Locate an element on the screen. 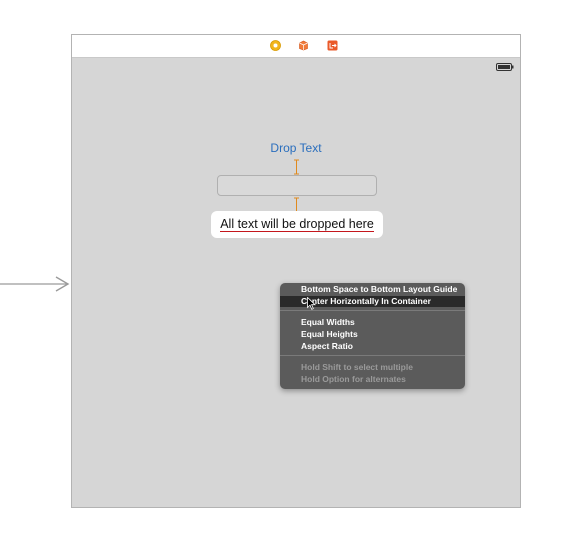 The image size is (579, 548). menu-hint-option: Hold Option for alternates is located at coordinates (353, 379).